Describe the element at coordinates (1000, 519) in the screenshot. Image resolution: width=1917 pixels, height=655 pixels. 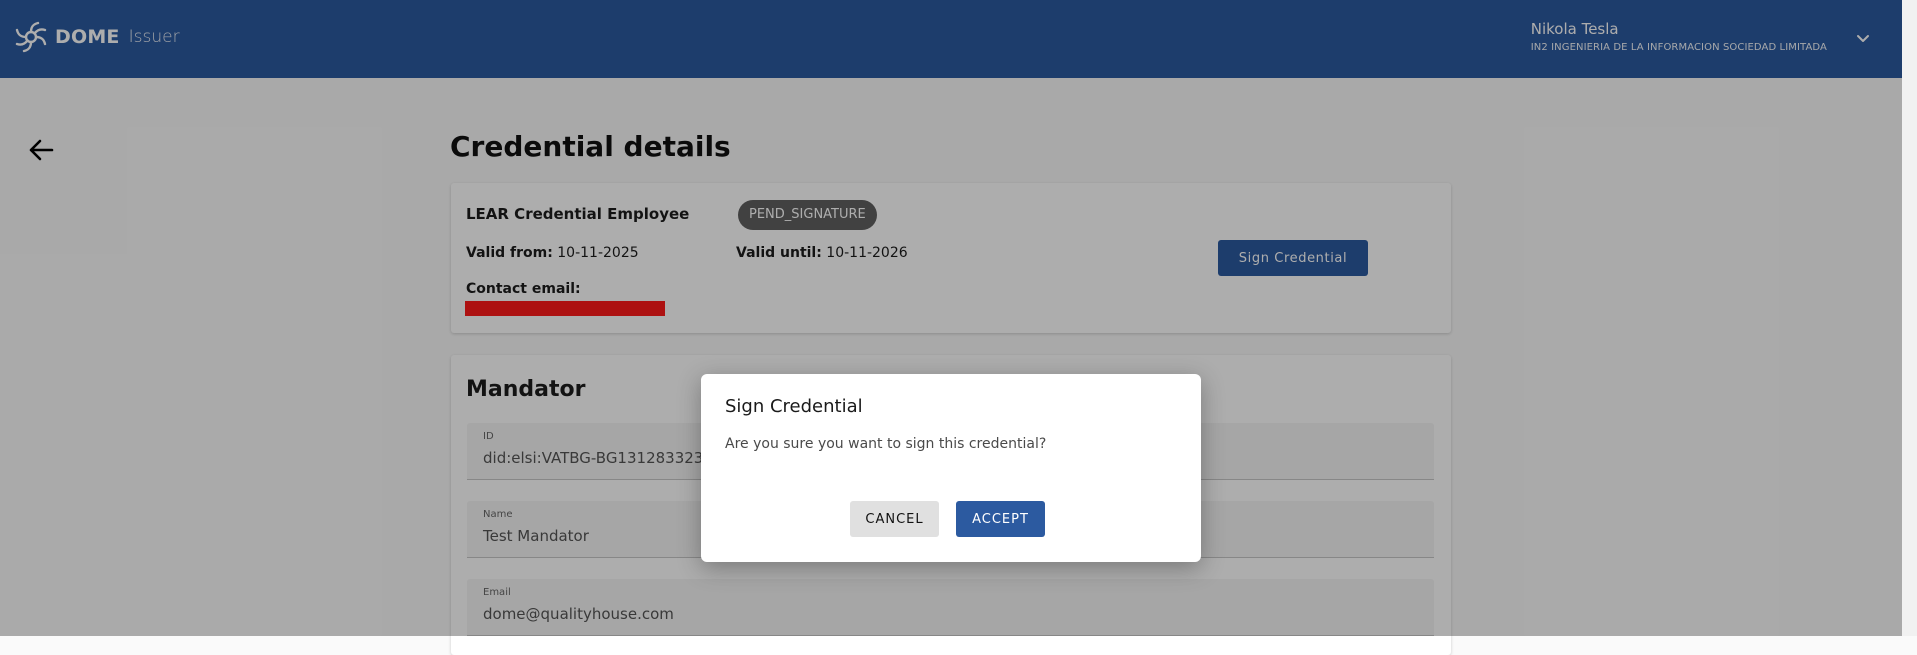
I see `accept-button: ACCEPT` at that location.